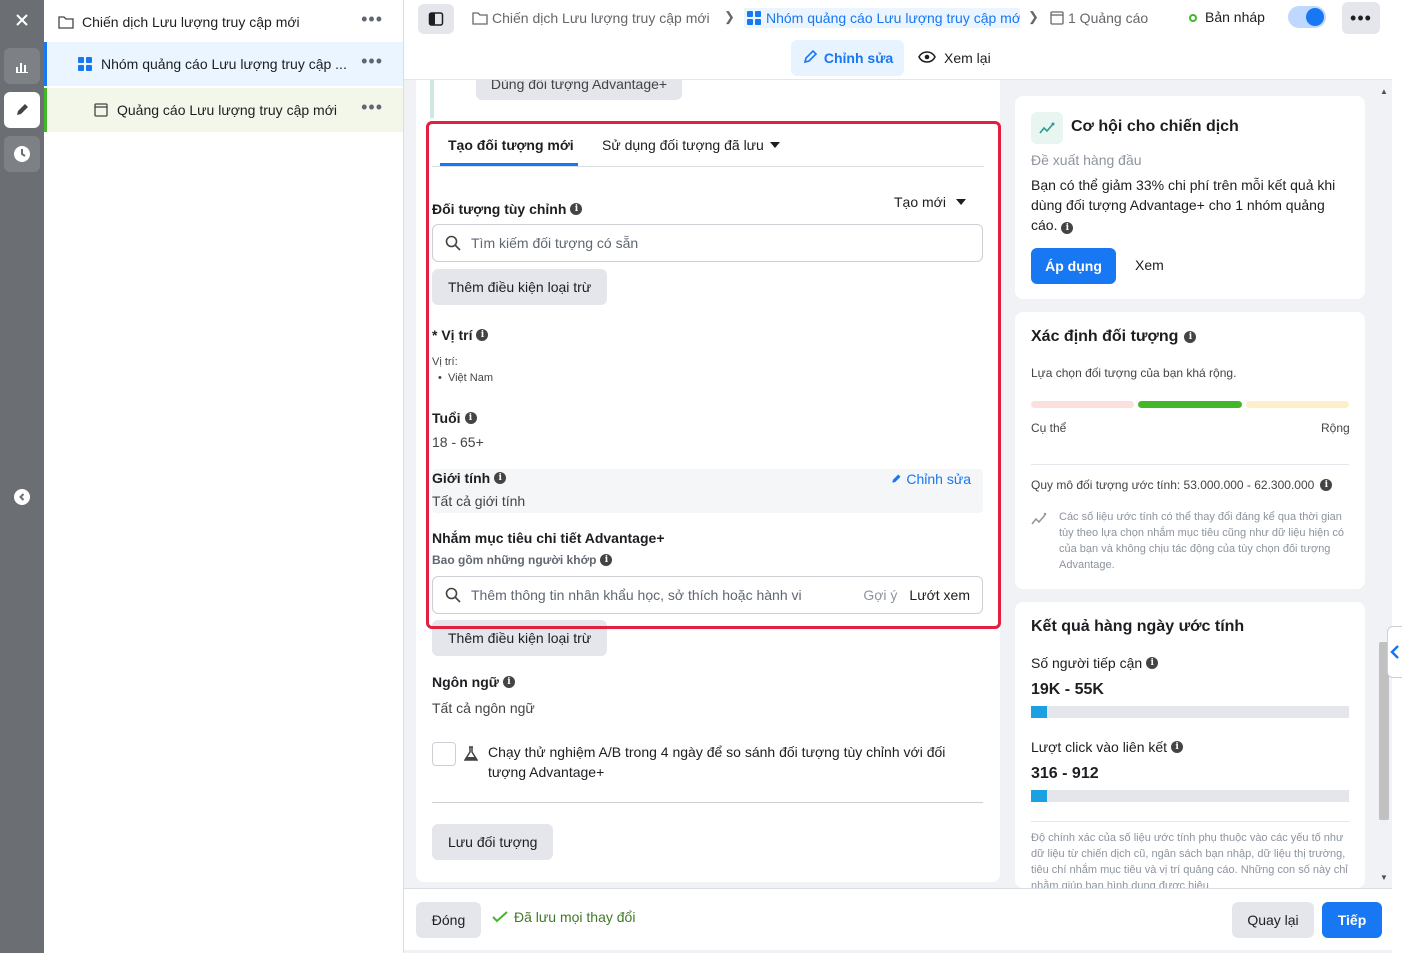 This screenshot has height=953, width=1402. I want to click on eye-icon, so click(927, 58).